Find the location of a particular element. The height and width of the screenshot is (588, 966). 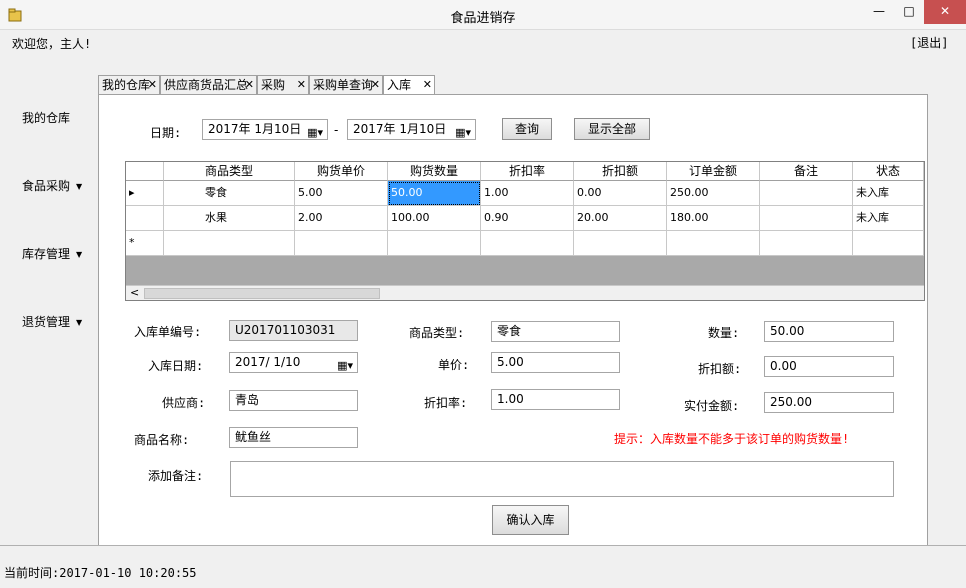

date-label: 日期: is located at coordinates (166, 133).